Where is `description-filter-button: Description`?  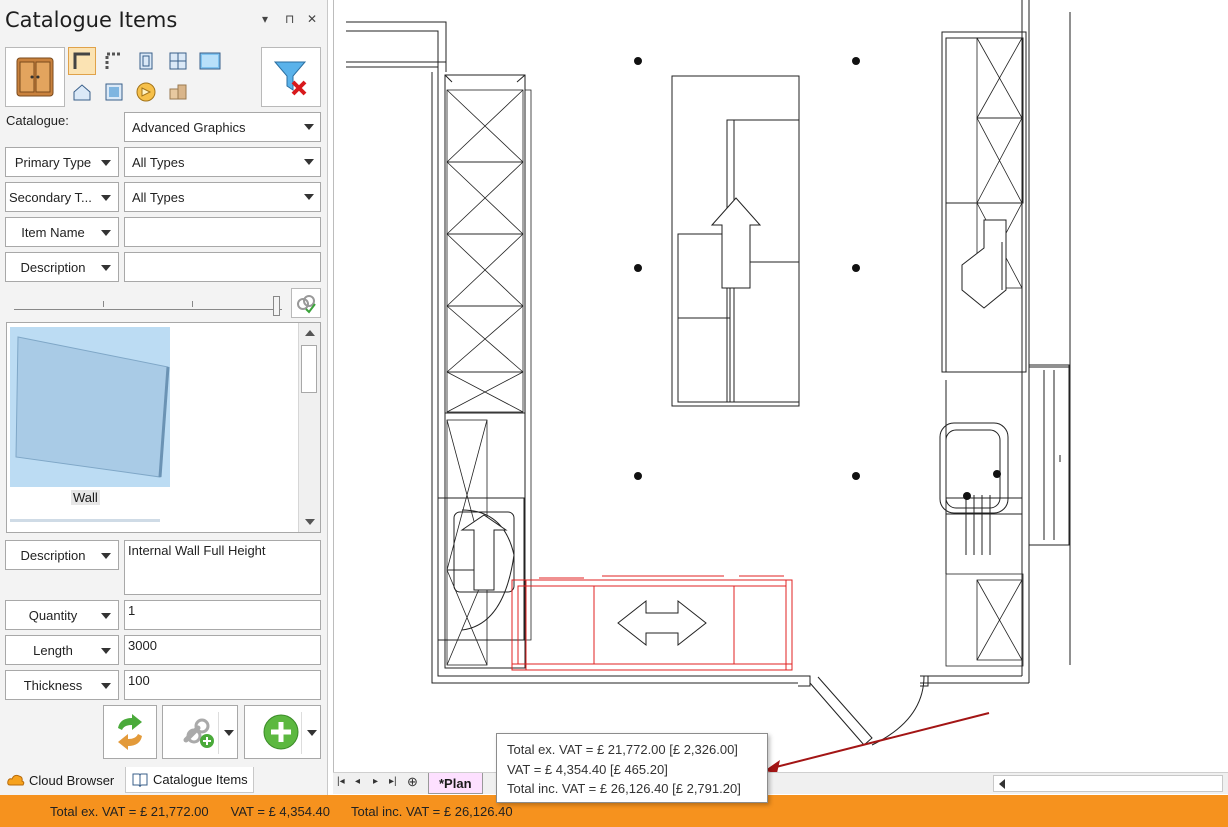
description-filter-button: Description is located at coordinates (62, 267).